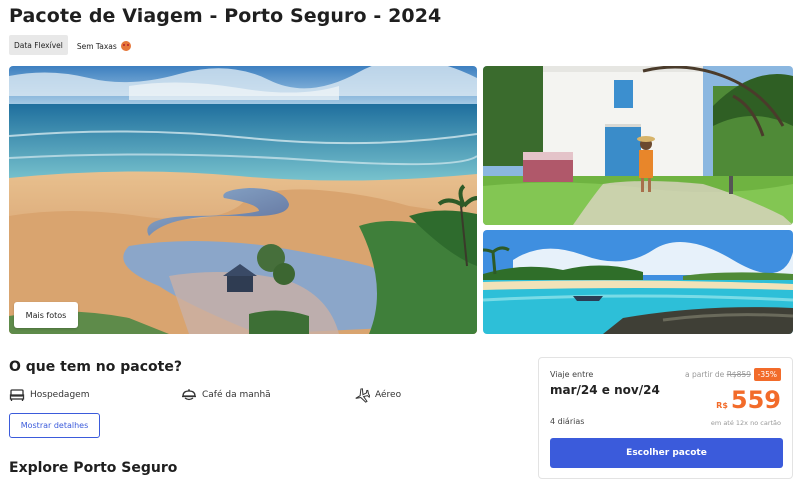 Image resolution: width=800 pixels, height=482 pixels. I want to click on amenity-lodging: Hospedagem, so click(95, 395).